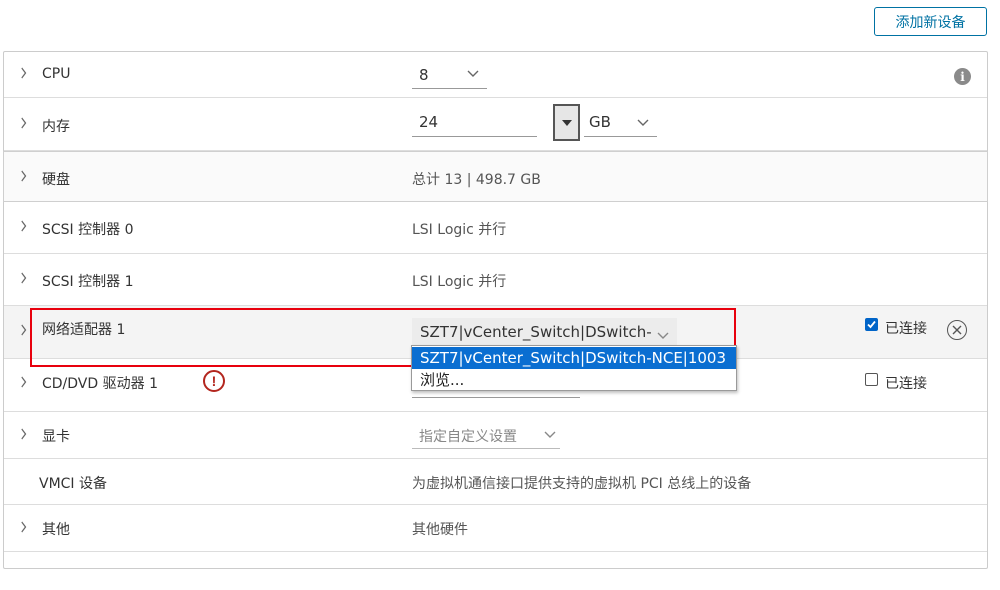 This screenshot has height=590, width=1000. I want to click on other-row: 其他 其他硬件, so click(495, 528).